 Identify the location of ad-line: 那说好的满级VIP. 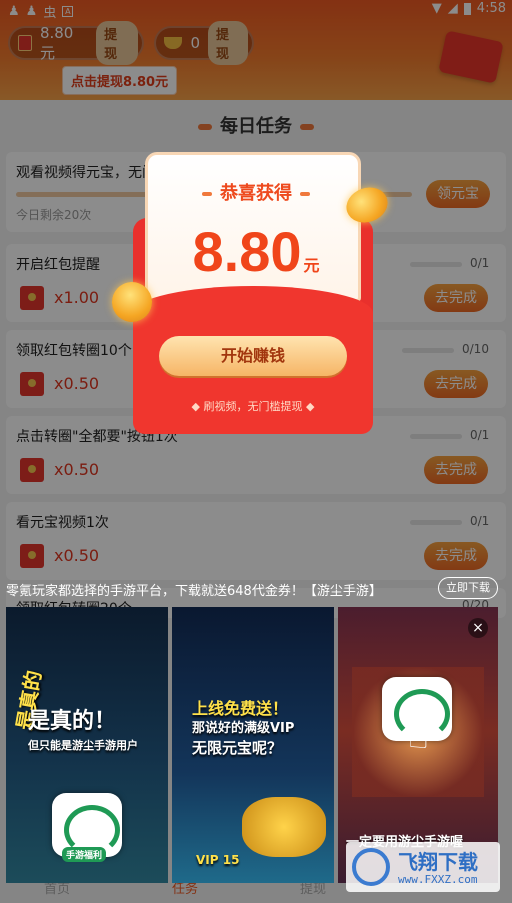
(243, 728).